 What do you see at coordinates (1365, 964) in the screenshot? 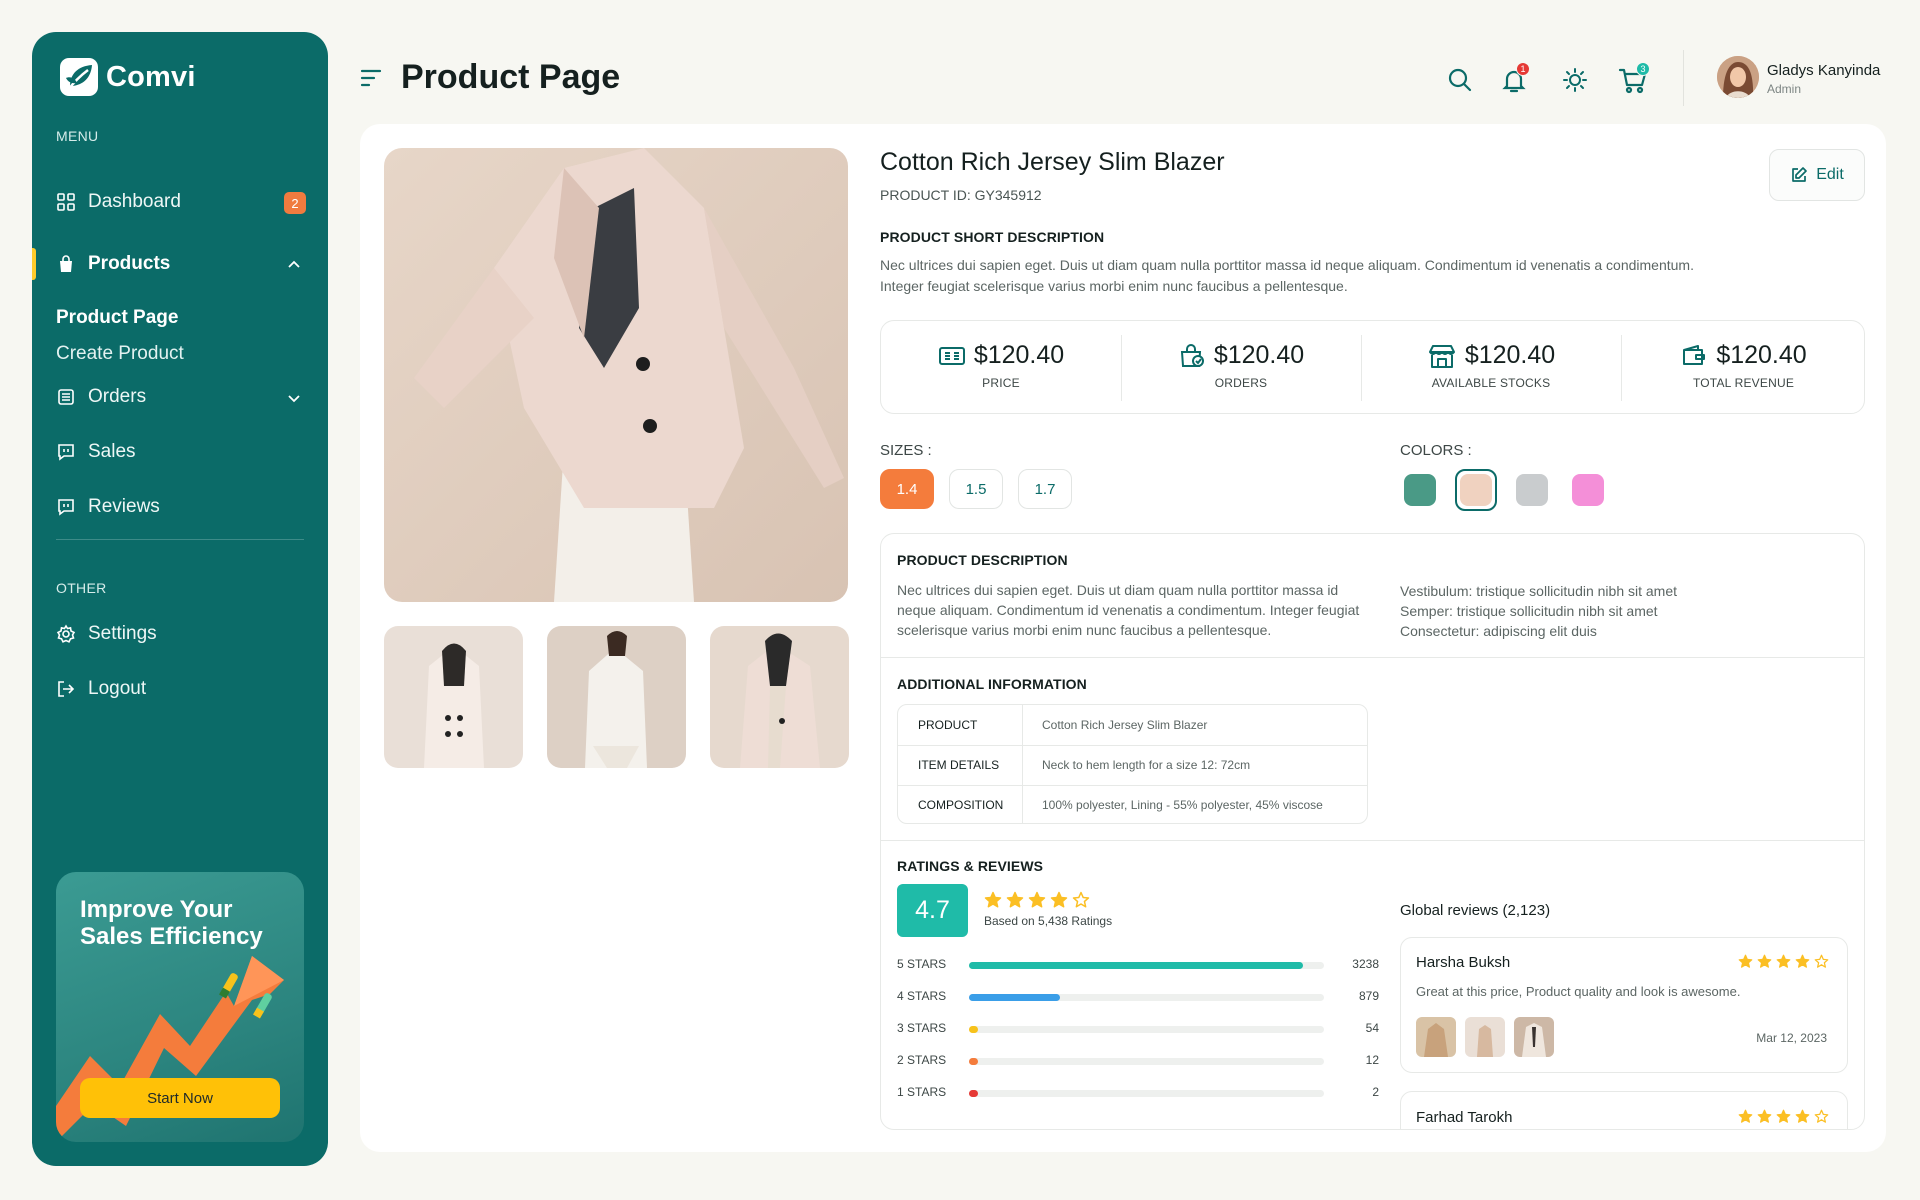
I see `rating-bar-count: 3238` at bounding box center [1365, 964].